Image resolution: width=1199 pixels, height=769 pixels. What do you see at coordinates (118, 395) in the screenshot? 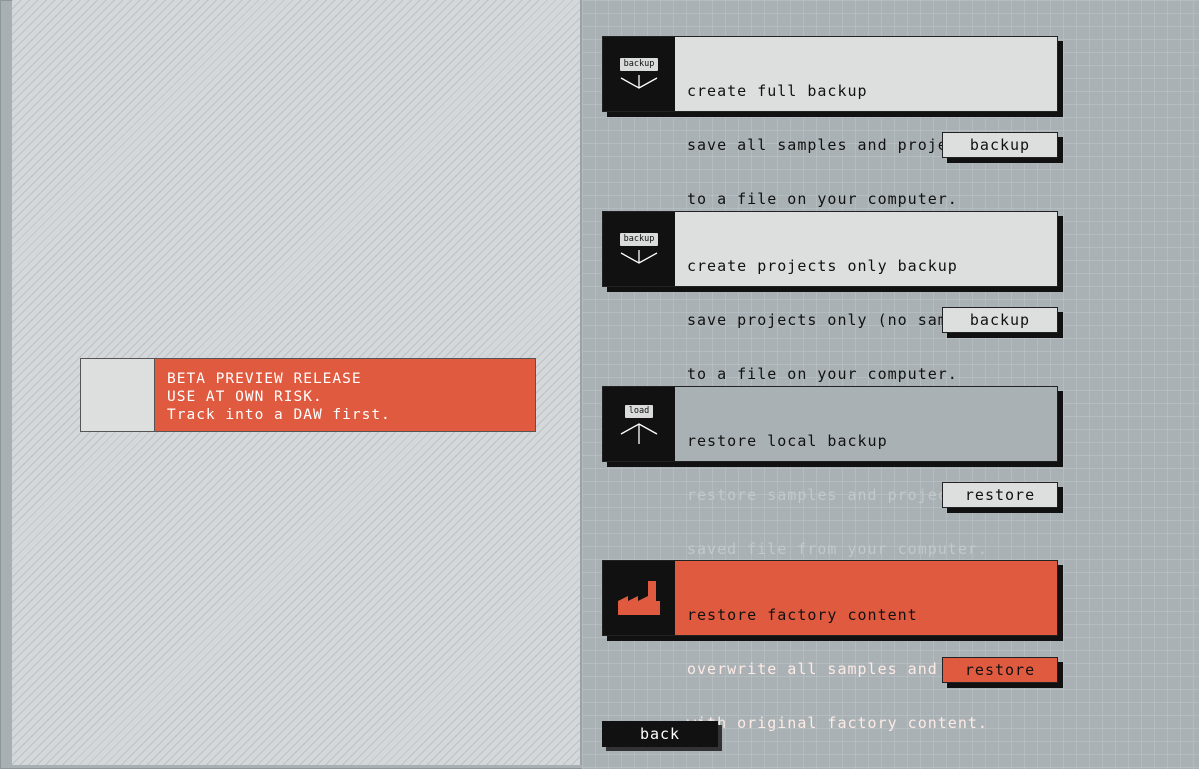
I see `notice-swatch` at bounding box center [118, 395].